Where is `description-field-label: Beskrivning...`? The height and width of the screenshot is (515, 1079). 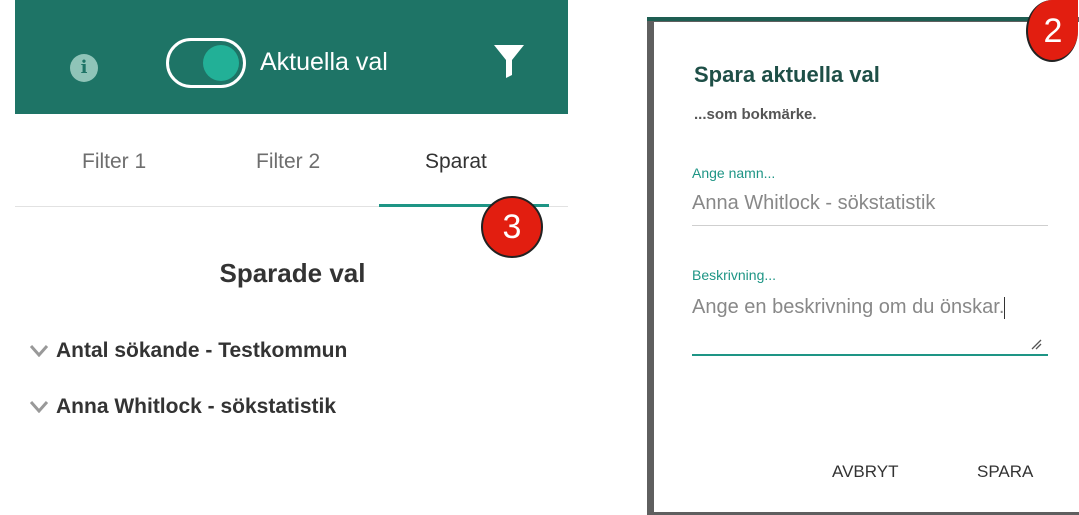 description-field-label: Beskrivning... is located at coordinates (734, 275).